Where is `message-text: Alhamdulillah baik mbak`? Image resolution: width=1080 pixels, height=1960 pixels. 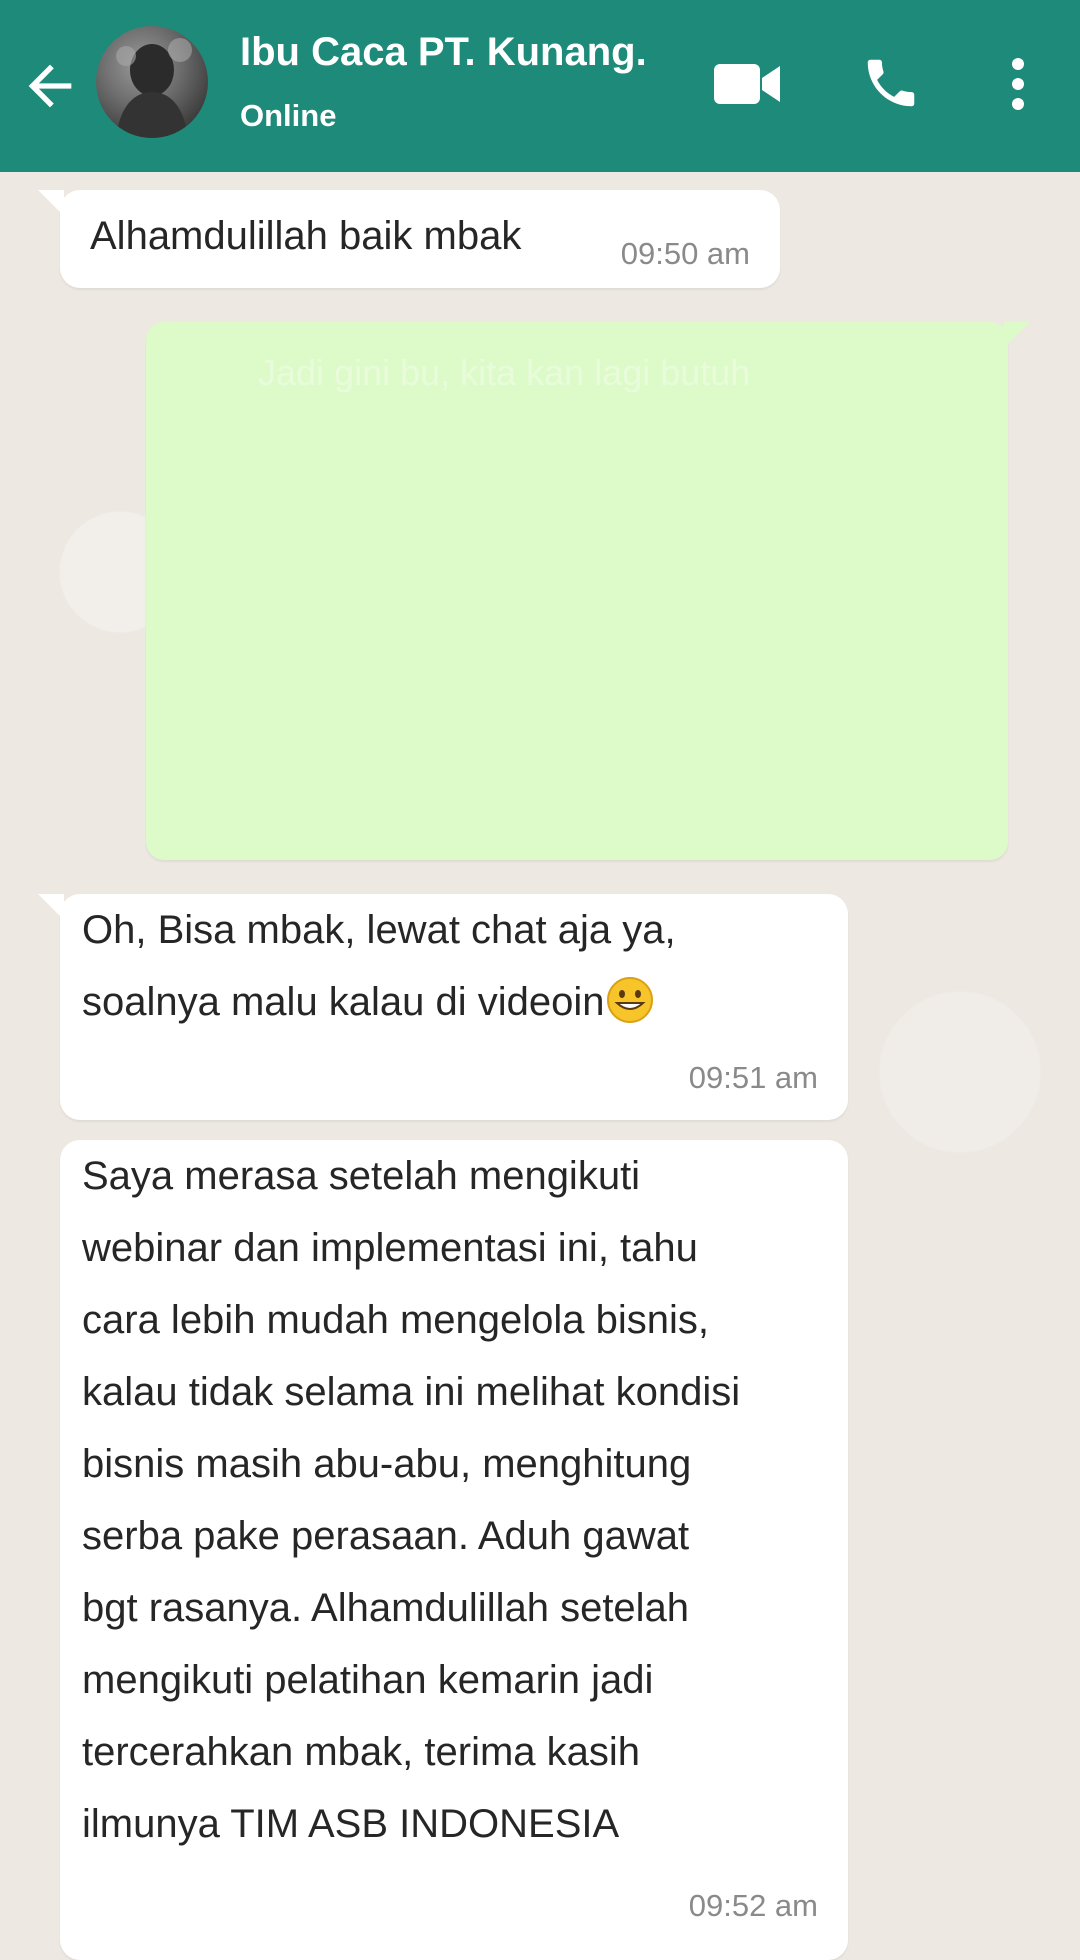
message-text: Alhamdulillah baik mbak is located at coordinates (306, 236).